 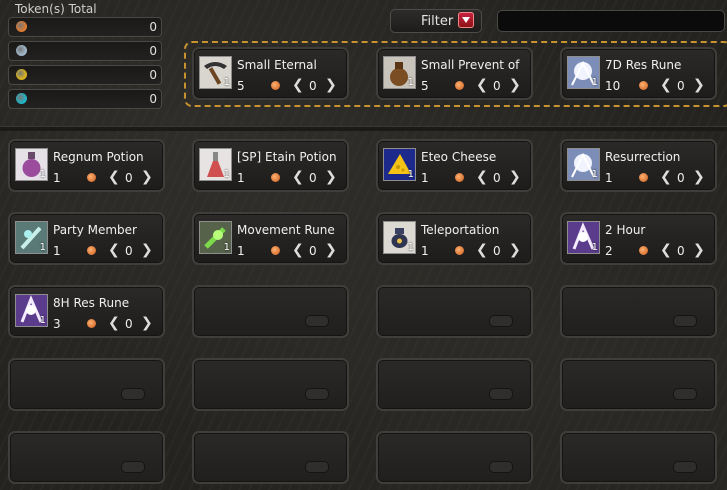 I want to click on item-card: 1 8H Res Rune 3 ❮ 0 ❯, so click(x=86, y=311).